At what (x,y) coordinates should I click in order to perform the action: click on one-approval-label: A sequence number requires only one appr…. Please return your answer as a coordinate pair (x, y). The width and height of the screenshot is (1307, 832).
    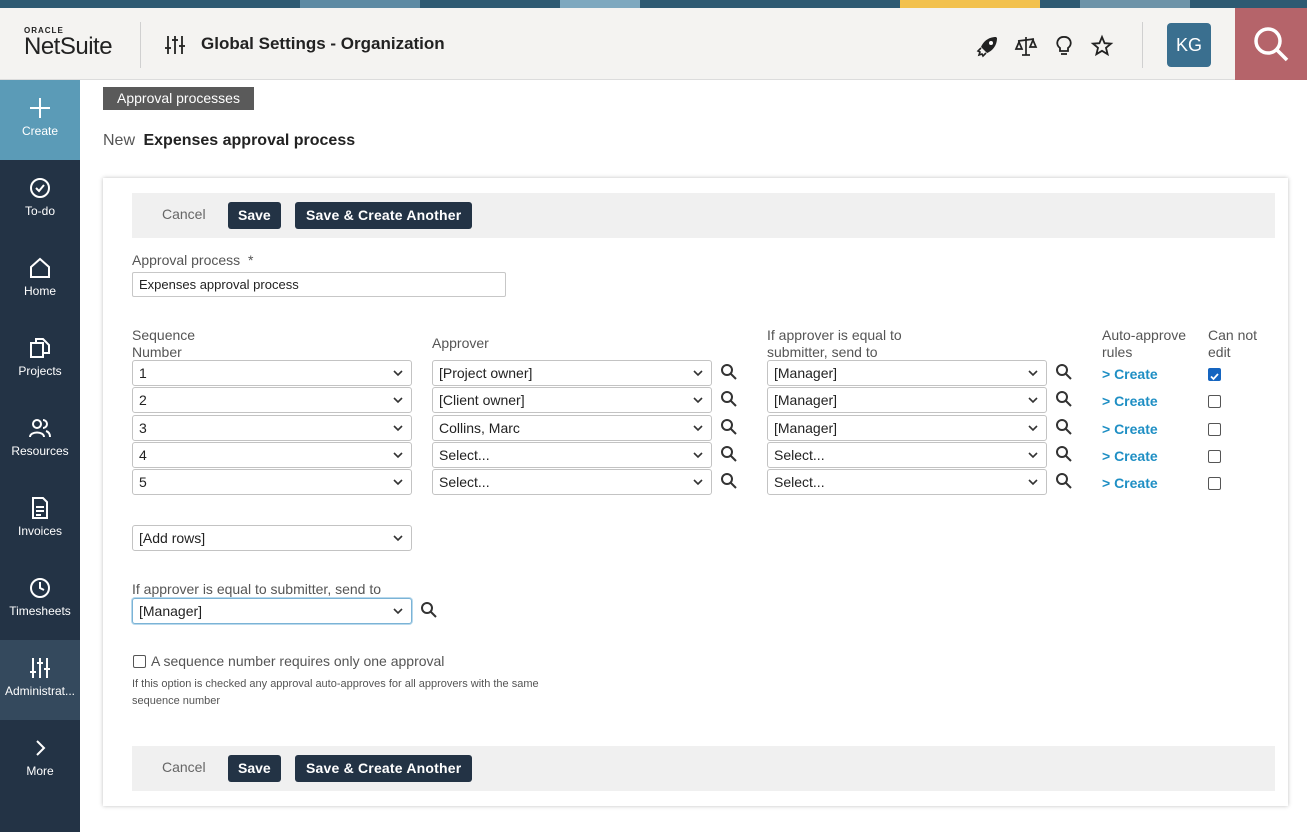
    Looking at the image, I should click on (298, 661).